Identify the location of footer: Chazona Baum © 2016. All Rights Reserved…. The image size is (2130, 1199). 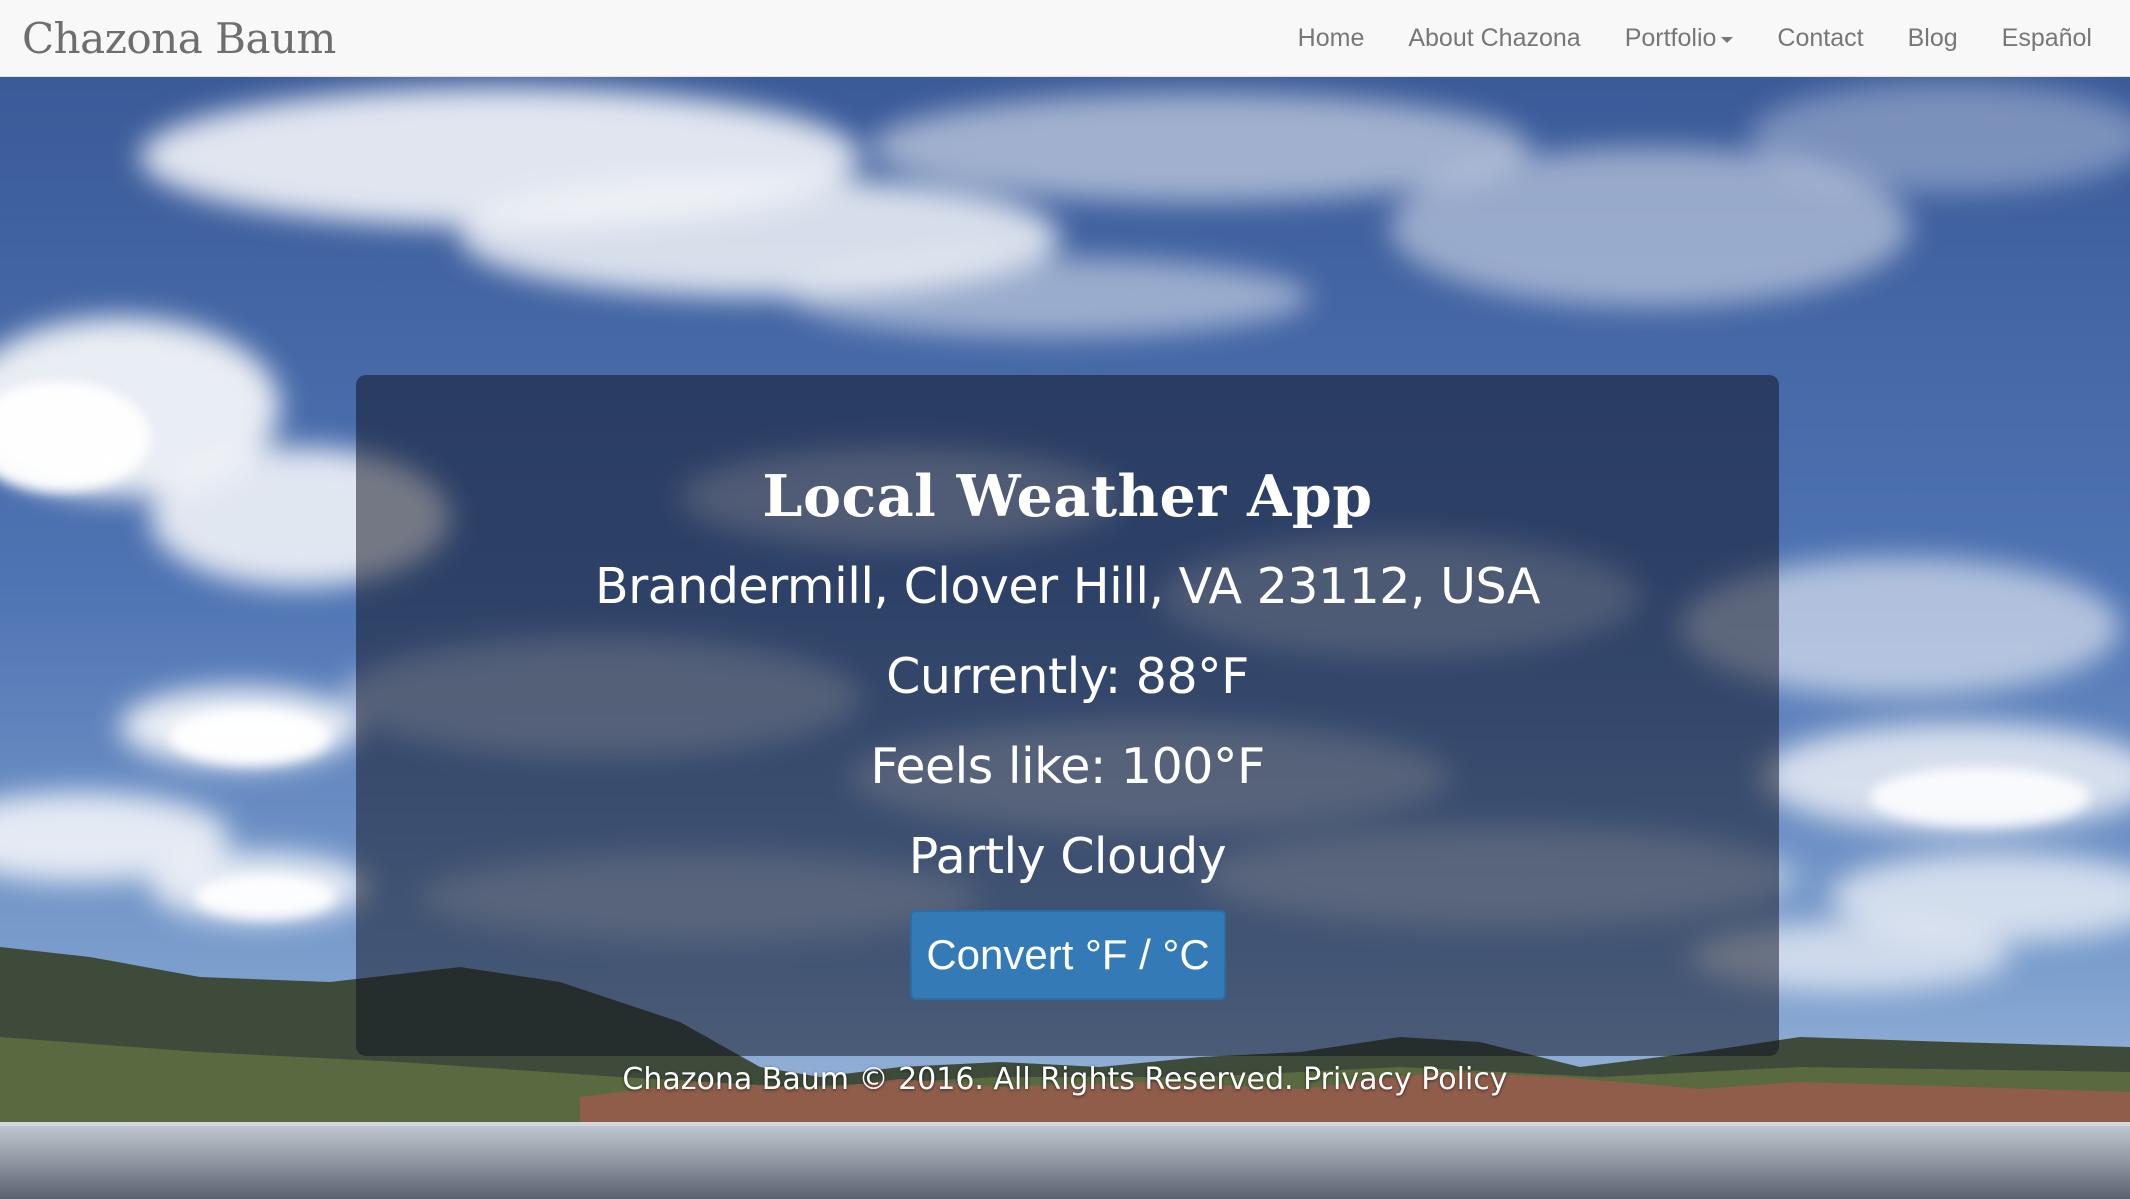
(1065, 1079).